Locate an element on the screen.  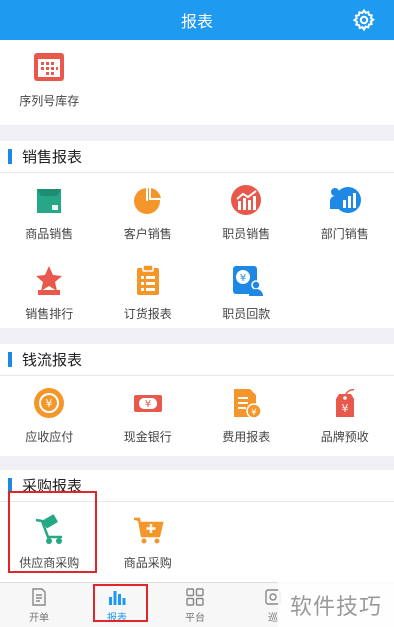
department-chart-icon is located at coordinates (345, 200).